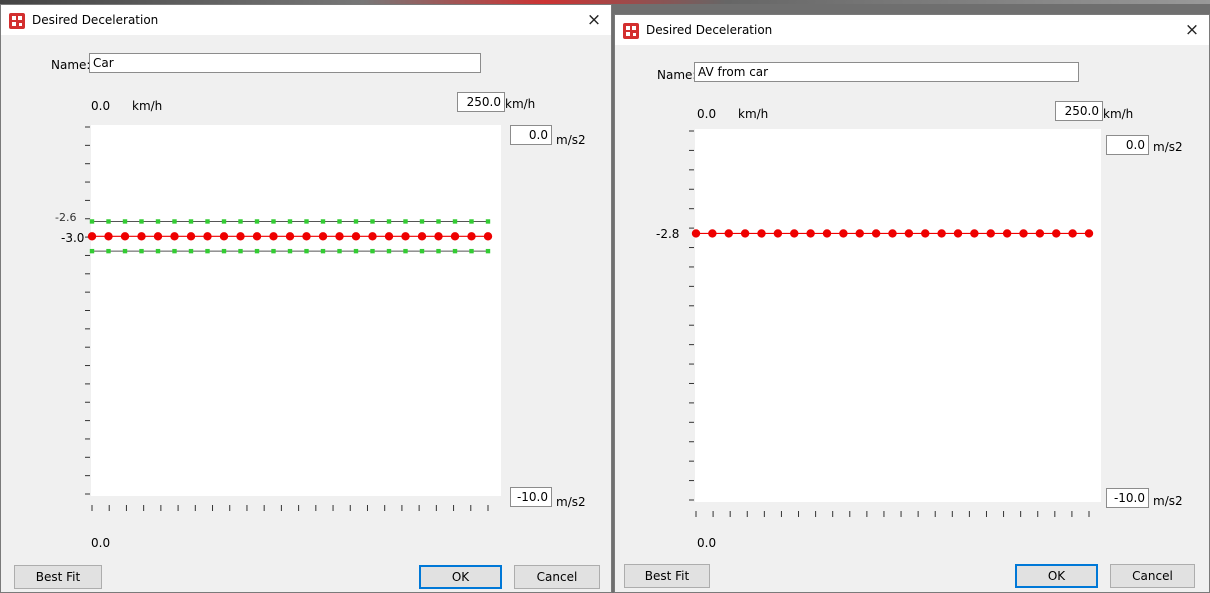 The height and width of the screenshot is (593, 1210). What do you see at coordinates (306, 20) in the screenshot?
I see `title-bar: Desired Deceleration ×` at bounding box center [306, 20].